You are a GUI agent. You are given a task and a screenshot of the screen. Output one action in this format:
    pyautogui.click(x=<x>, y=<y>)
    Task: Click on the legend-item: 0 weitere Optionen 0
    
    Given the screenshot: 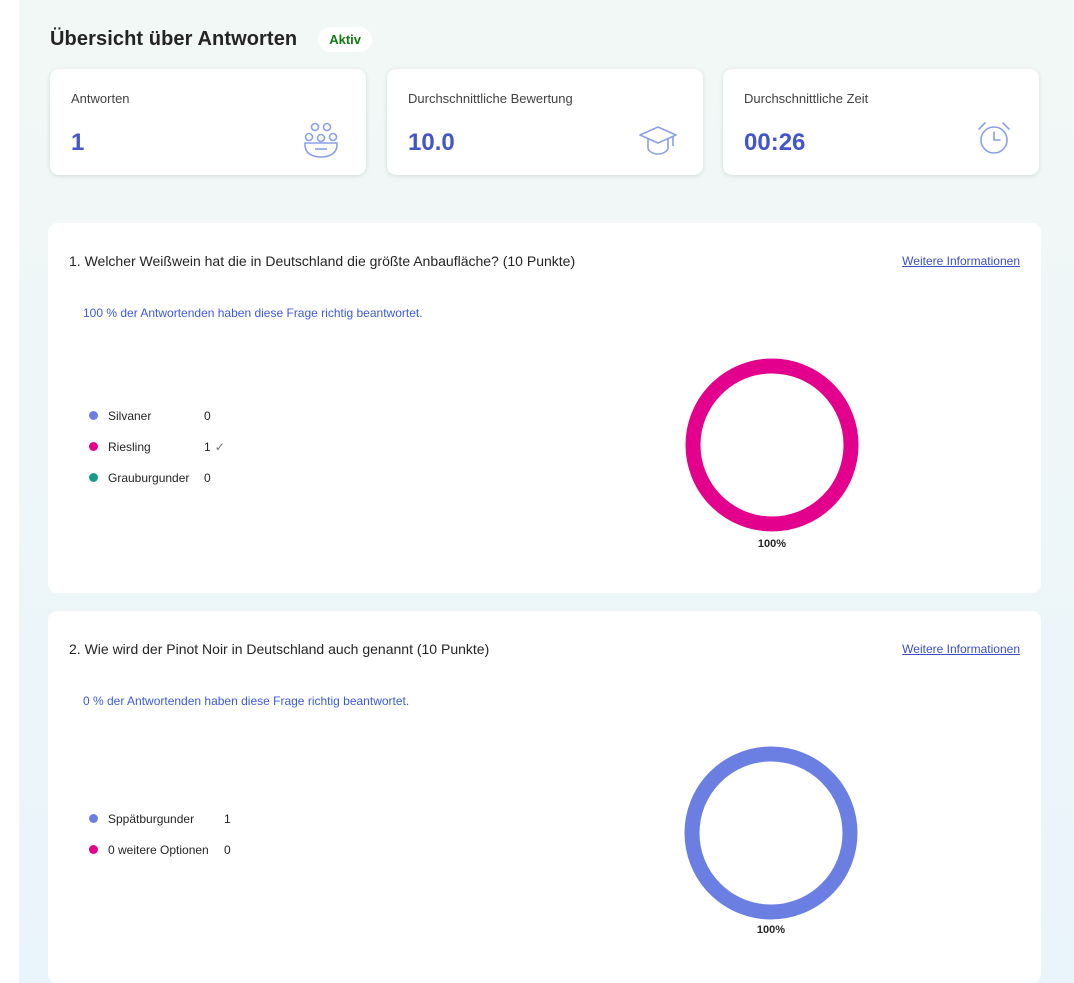 What is the action you would take?
    pyautogui.click(x=160, y=849)
    